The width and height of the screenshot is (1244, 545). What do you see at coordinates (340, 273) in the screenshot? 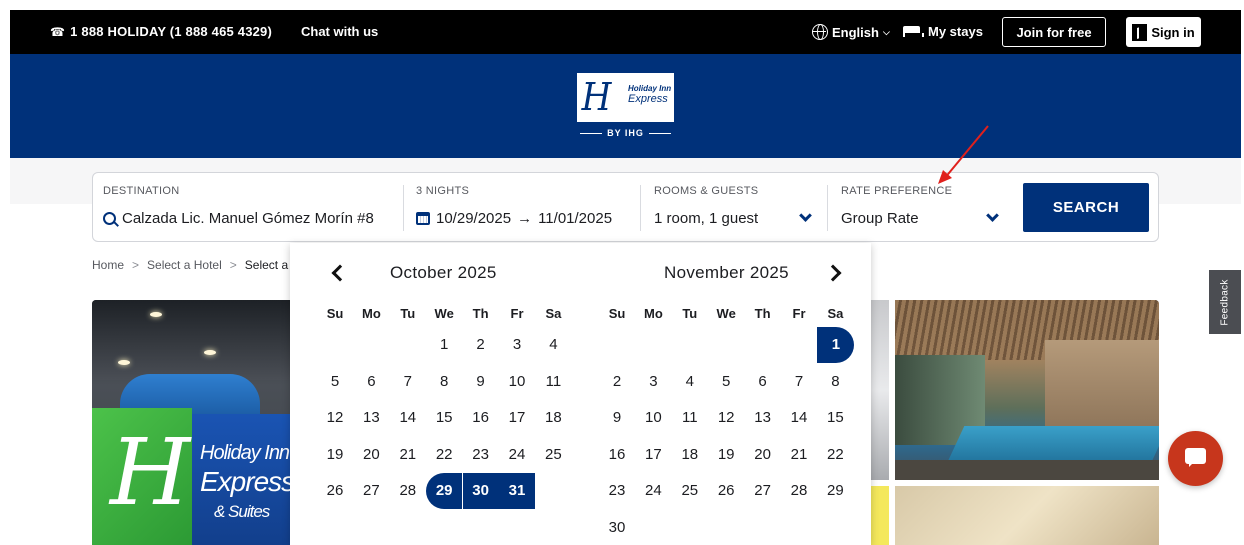
I see `prev-month-icon` at bounding box center [340, 273].